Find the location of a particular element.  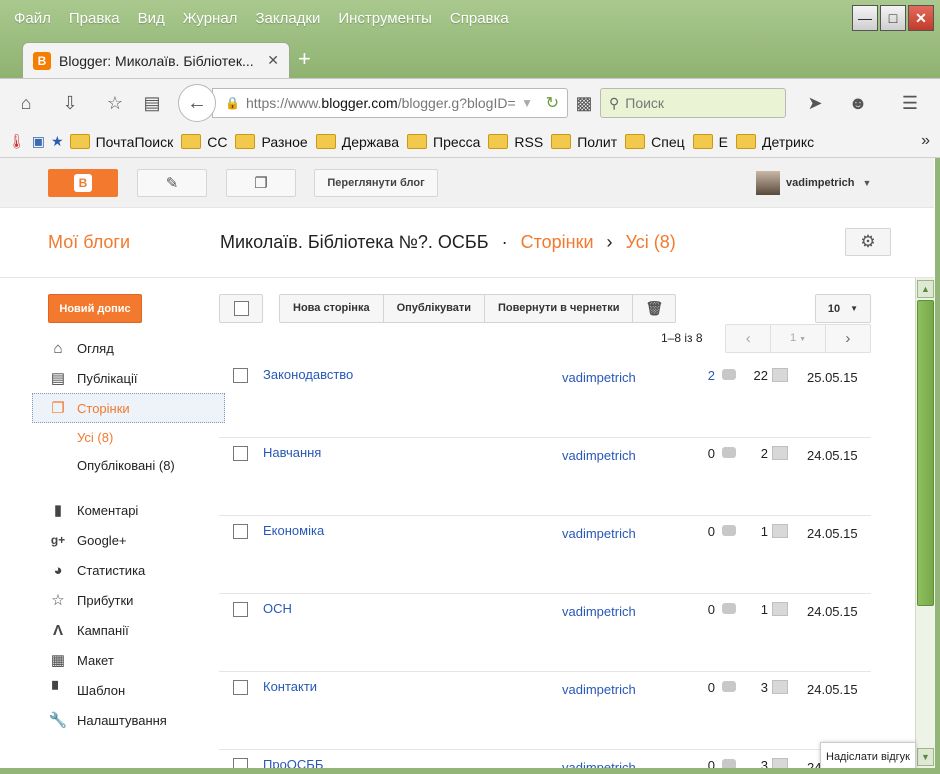

sidebar-item-pages: ❐ Сторінки is located at coordinates (88, 408).